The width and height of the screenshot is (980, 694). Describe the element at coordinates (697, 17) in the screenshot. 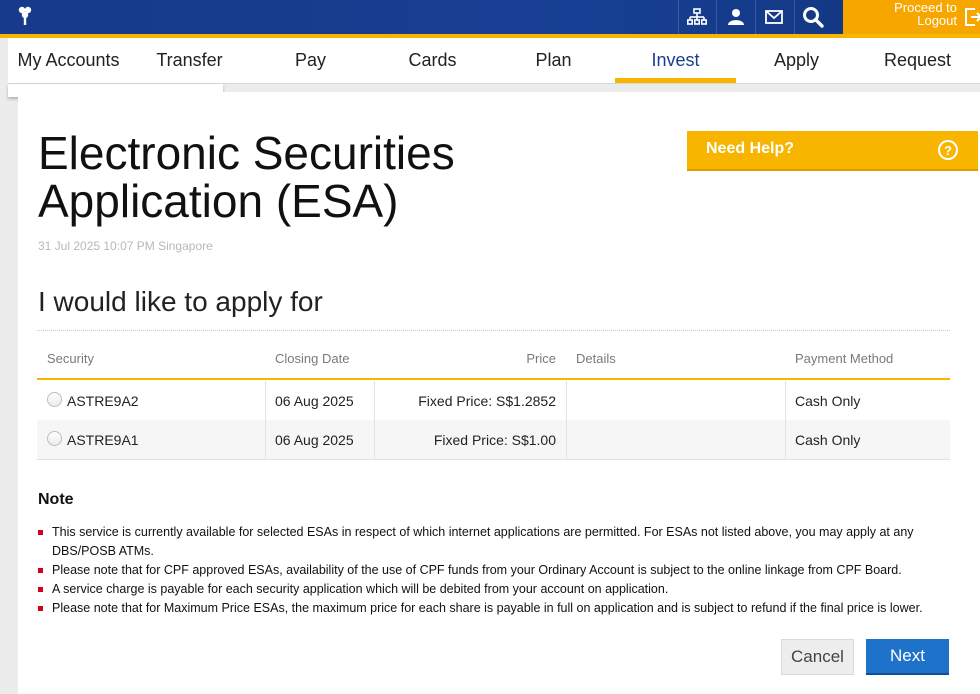

I see `sitemap-icon` at that location.